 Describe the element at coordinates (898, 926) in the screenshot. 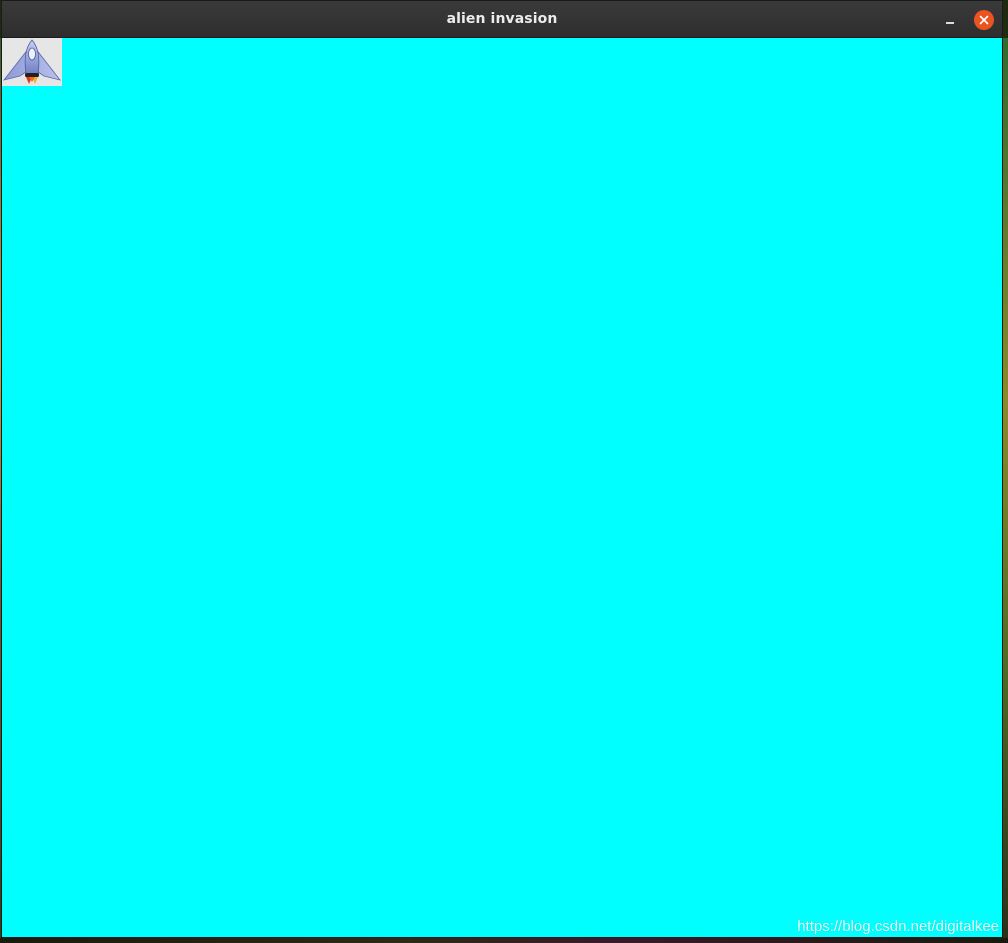

I see `watermark-text: https://blog.csdn.net/digitalkee` at that location.